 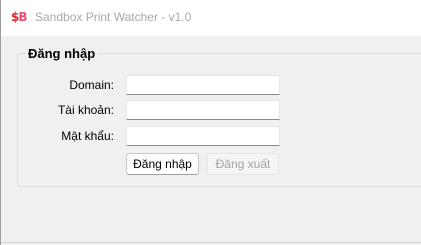 What do you see at coordinates (113, 17) in the screenshot?
I see `window-title: Sandbox Print Watcher - v1.0` at bounding box center [113, 17].